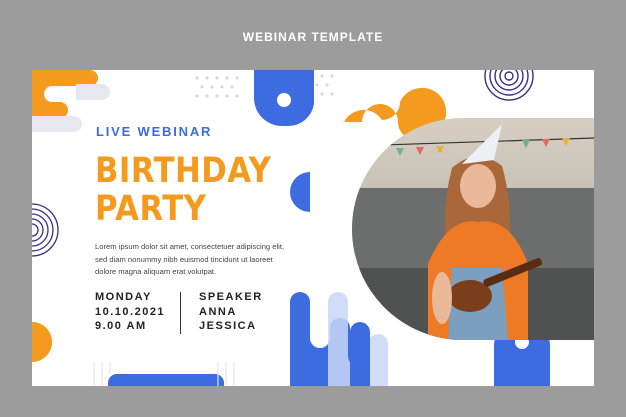 Image resolution: width=626 pixels, height=417 pixels. I want to click on divider, so click(180, 313).